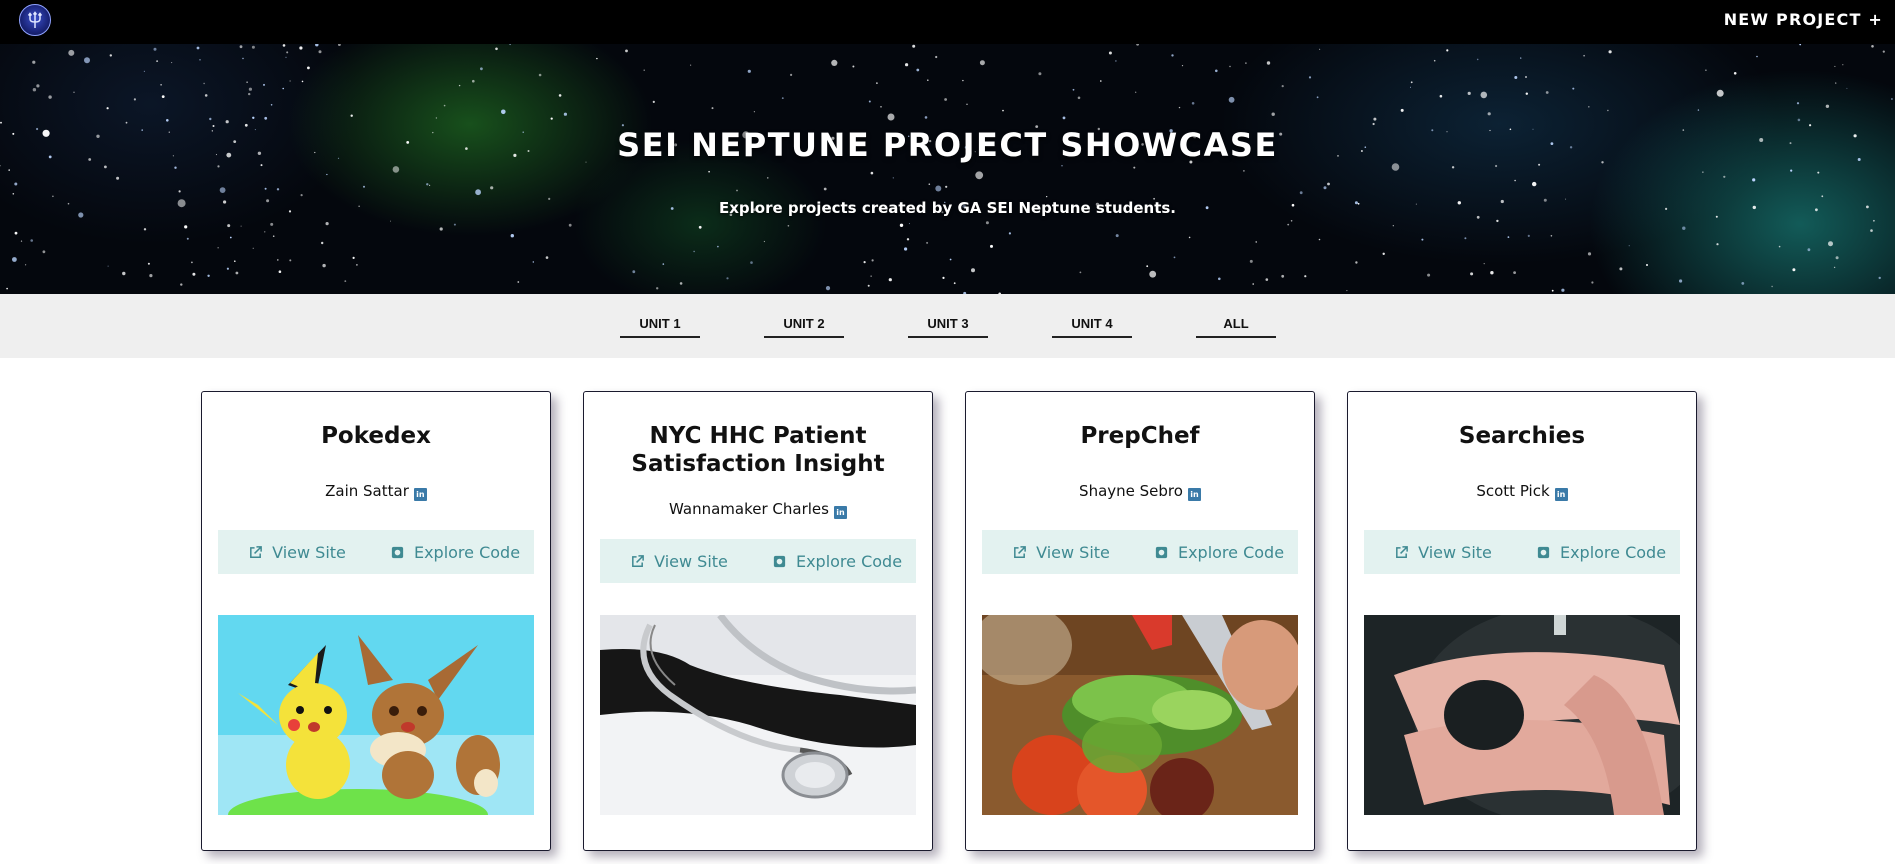 This screenshot has height=864, width=1895. What do you see at coordinates (758, 450) in the screenshot?
I see `project-title: NYC HHC Patient Satisfaction Insight` at bounding box center [758, 450].